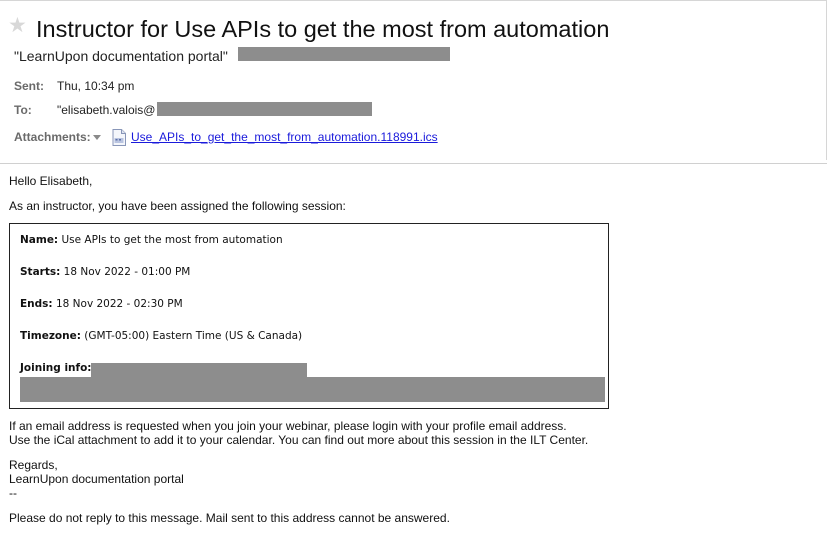 This screenshot has height=545, width=827. Describe the element at coordinates (344, 54) in the screenshot. I see `redacted-sender-address` at that location.